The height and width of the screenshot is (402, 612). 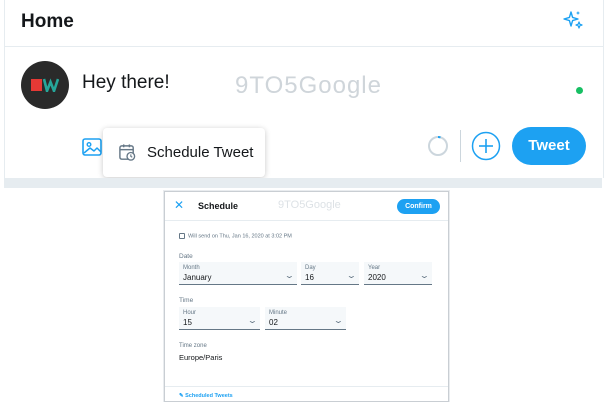 I want to click on image-icon, so click(x=92, y=147).